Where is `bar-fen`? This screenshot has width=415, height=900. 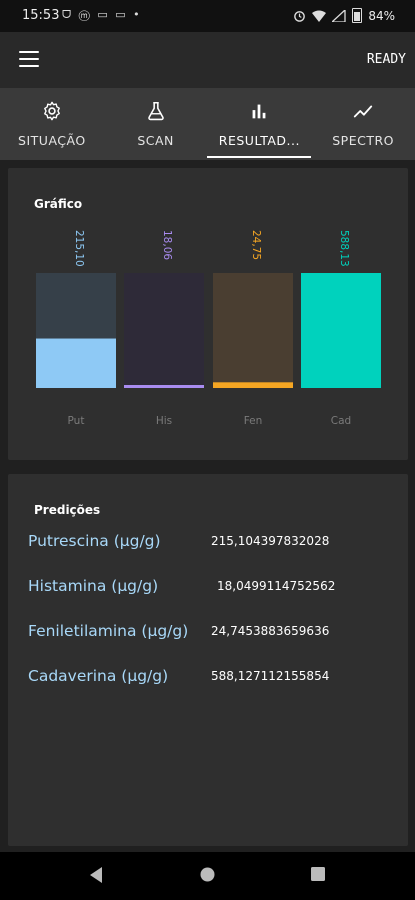 bar-fen is located at coordinates (253, 385).